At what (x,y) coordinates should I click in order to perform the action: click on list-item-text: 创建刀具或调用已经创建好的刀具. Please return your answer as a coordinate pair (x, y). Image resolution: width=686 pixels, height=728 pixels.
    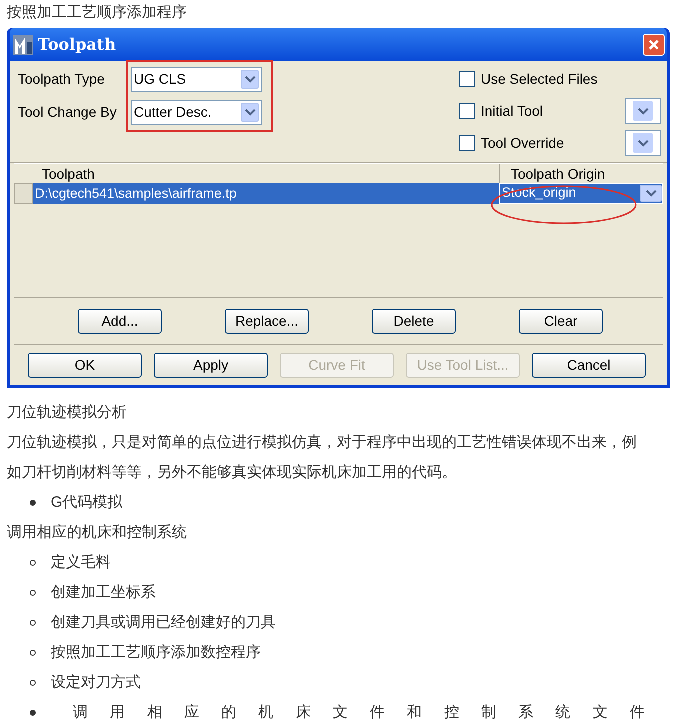
    Looking at the image, I should click on (163, 623).